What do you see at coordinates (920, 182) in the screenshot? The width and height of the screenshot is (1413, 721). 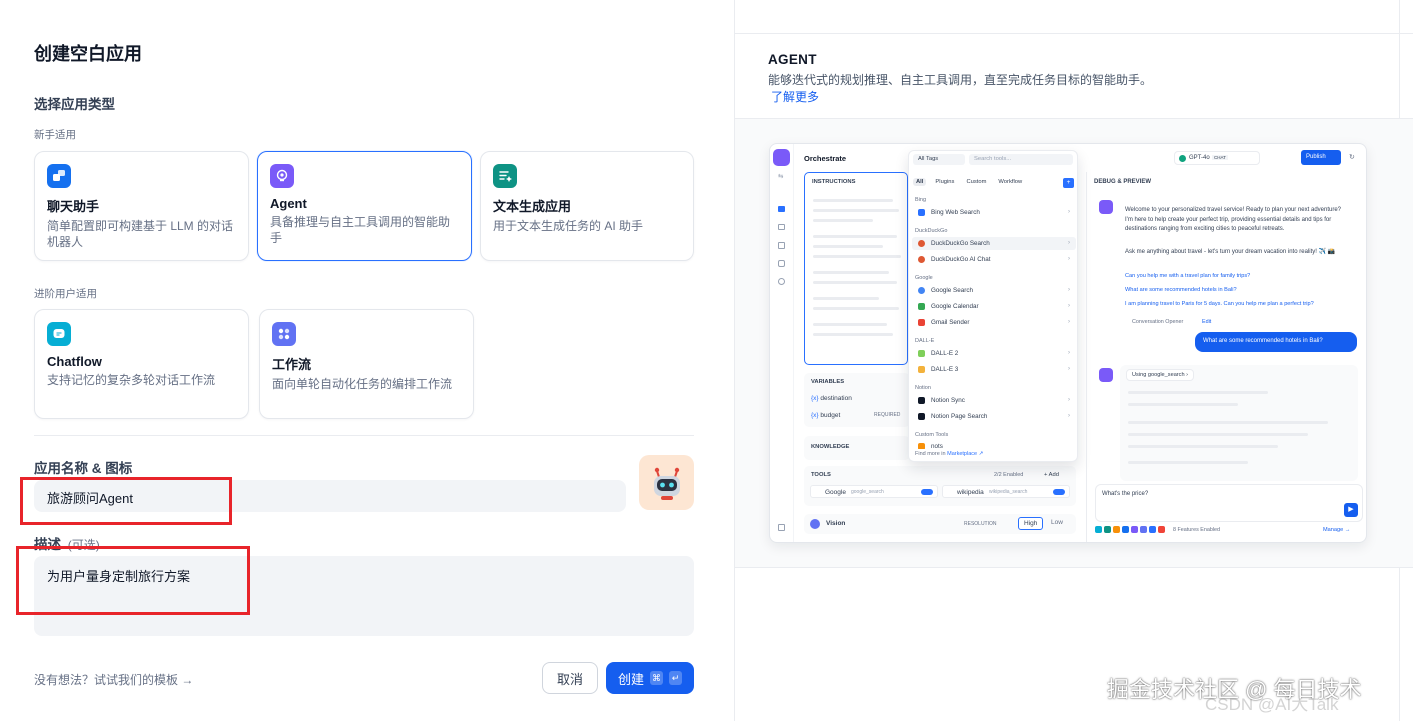 I see `tab-all: All` at bounding box center [920, 182].